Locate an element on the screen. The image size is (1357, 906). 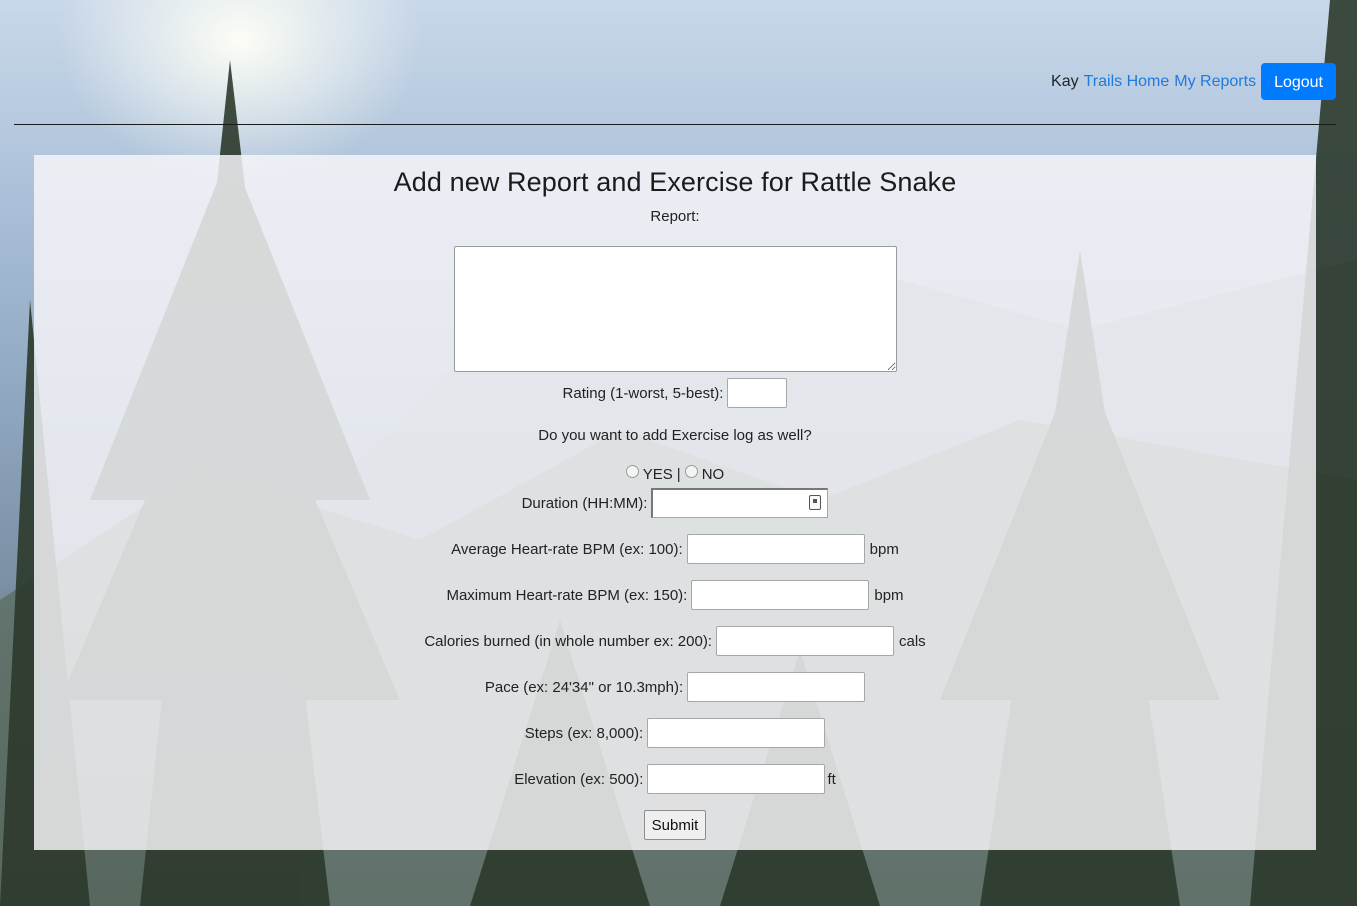
report-textarea is located at coordinates (675, 309).